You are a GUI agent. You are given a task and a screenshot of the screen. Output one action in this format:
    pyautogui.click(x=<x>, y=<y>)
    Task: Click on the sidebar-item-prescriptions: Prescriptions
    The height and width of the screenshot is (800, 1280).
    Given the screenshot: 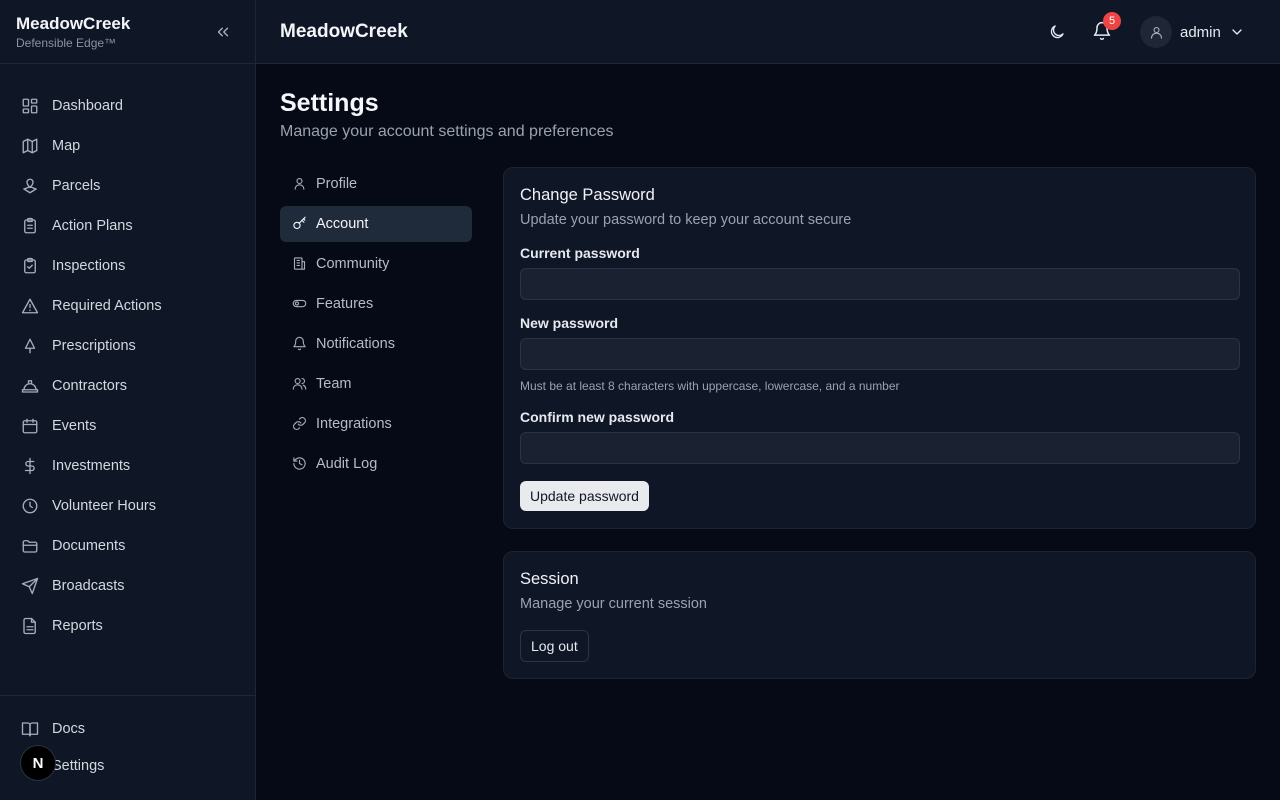 What is the action you would take?
    pyautogui.click(x=128, y=346)
    